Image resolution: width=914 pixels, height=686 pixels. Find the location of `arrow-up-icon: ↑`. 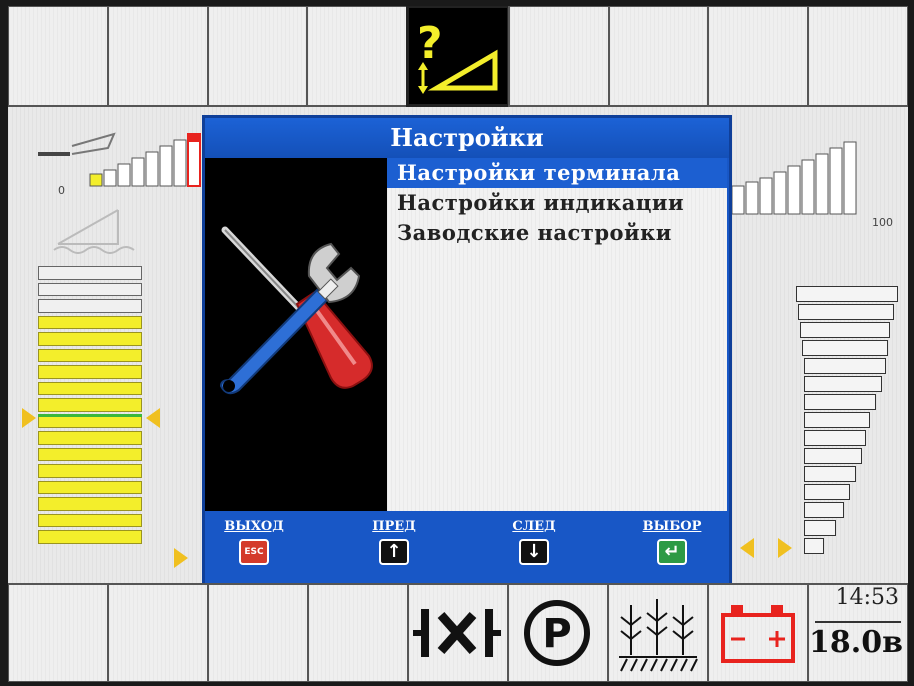

arrow-up-icon: ↑ is located at coordinates (394, 552).